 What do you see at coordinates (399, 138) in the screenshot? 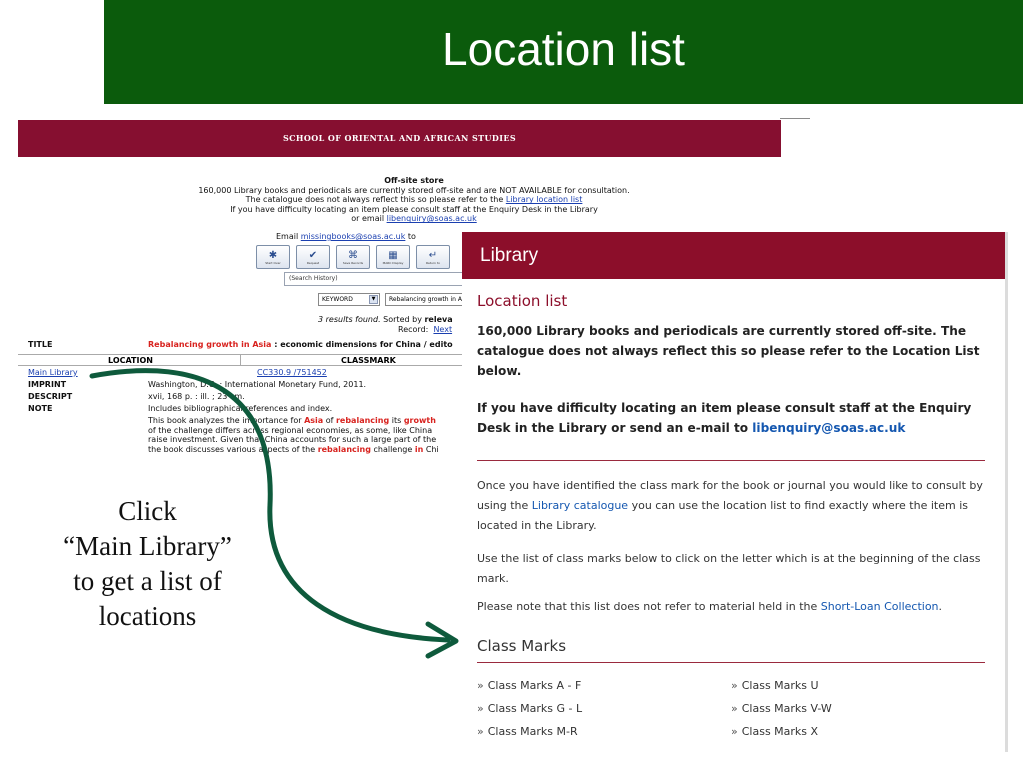
I see `catalogue-banner: SCHOOL OF ORIENTAL AND AFRICAN STUDIES` at bounding box center [399, 138].